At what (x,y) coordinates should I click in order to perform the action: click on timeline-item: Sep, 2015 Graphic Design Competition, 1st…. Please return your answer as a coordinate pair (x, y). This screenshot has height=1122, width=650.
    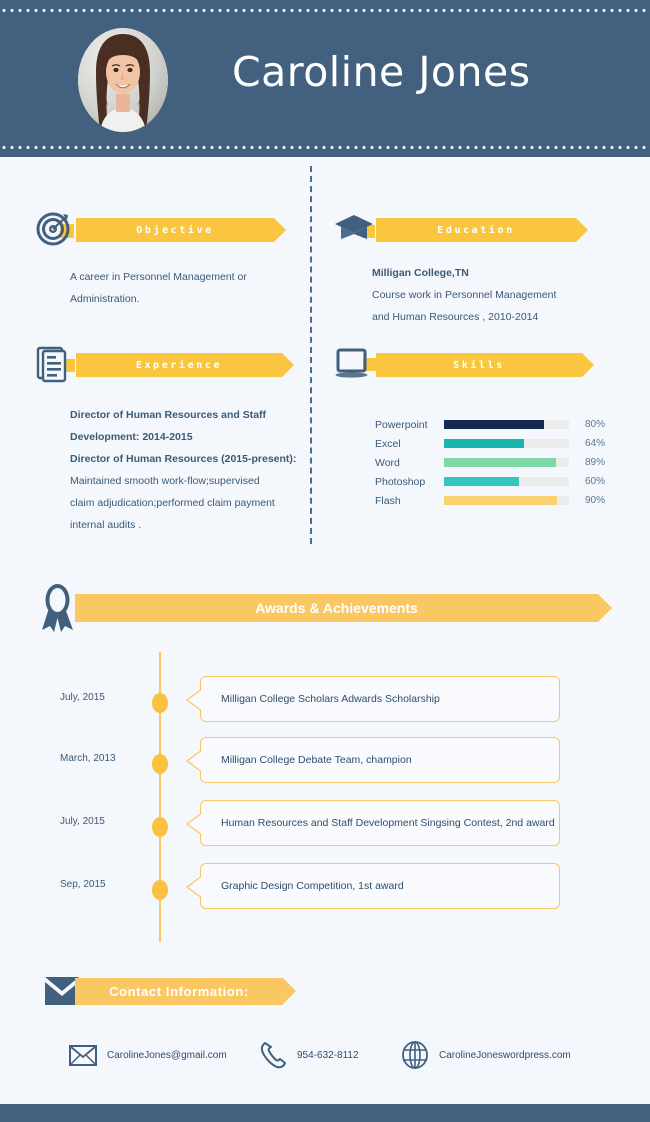
    Looking at the image, I should click on (325, 889).